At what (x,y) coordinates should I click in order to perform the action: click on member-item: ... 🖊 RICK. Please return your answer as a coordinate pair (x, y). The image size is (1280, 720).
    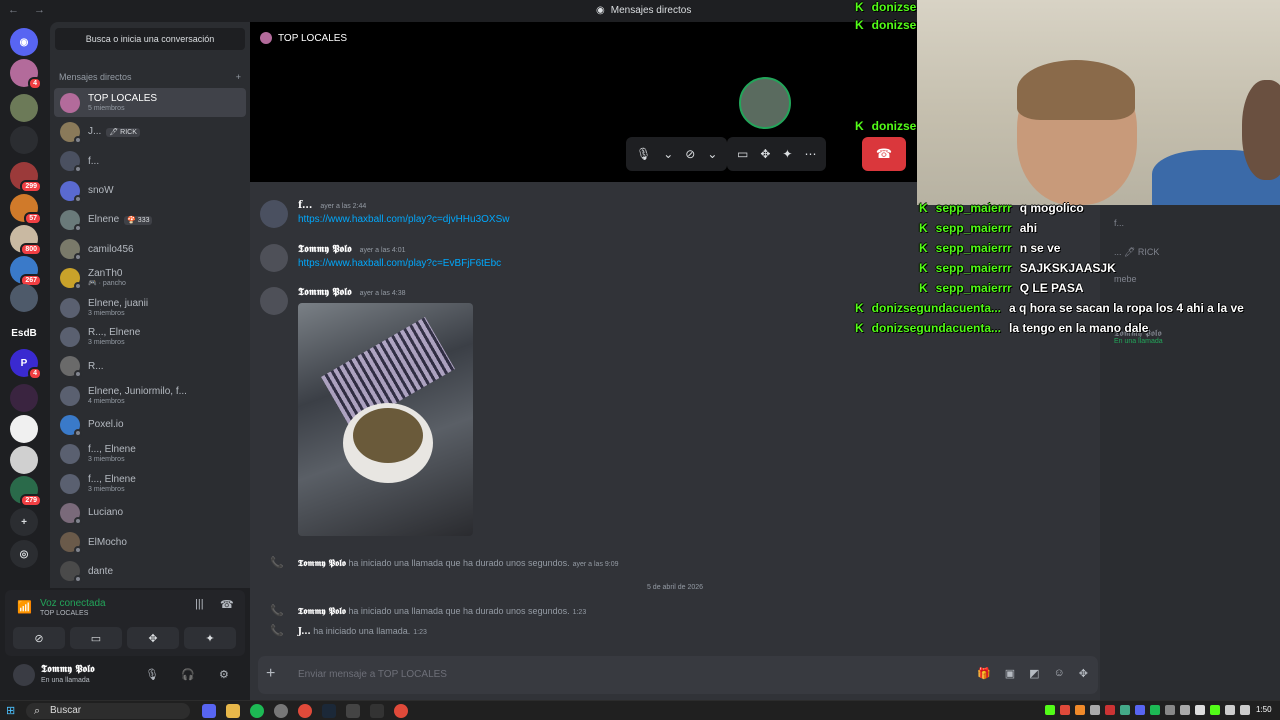
    Looking at the image, I should click on (1136, 252).